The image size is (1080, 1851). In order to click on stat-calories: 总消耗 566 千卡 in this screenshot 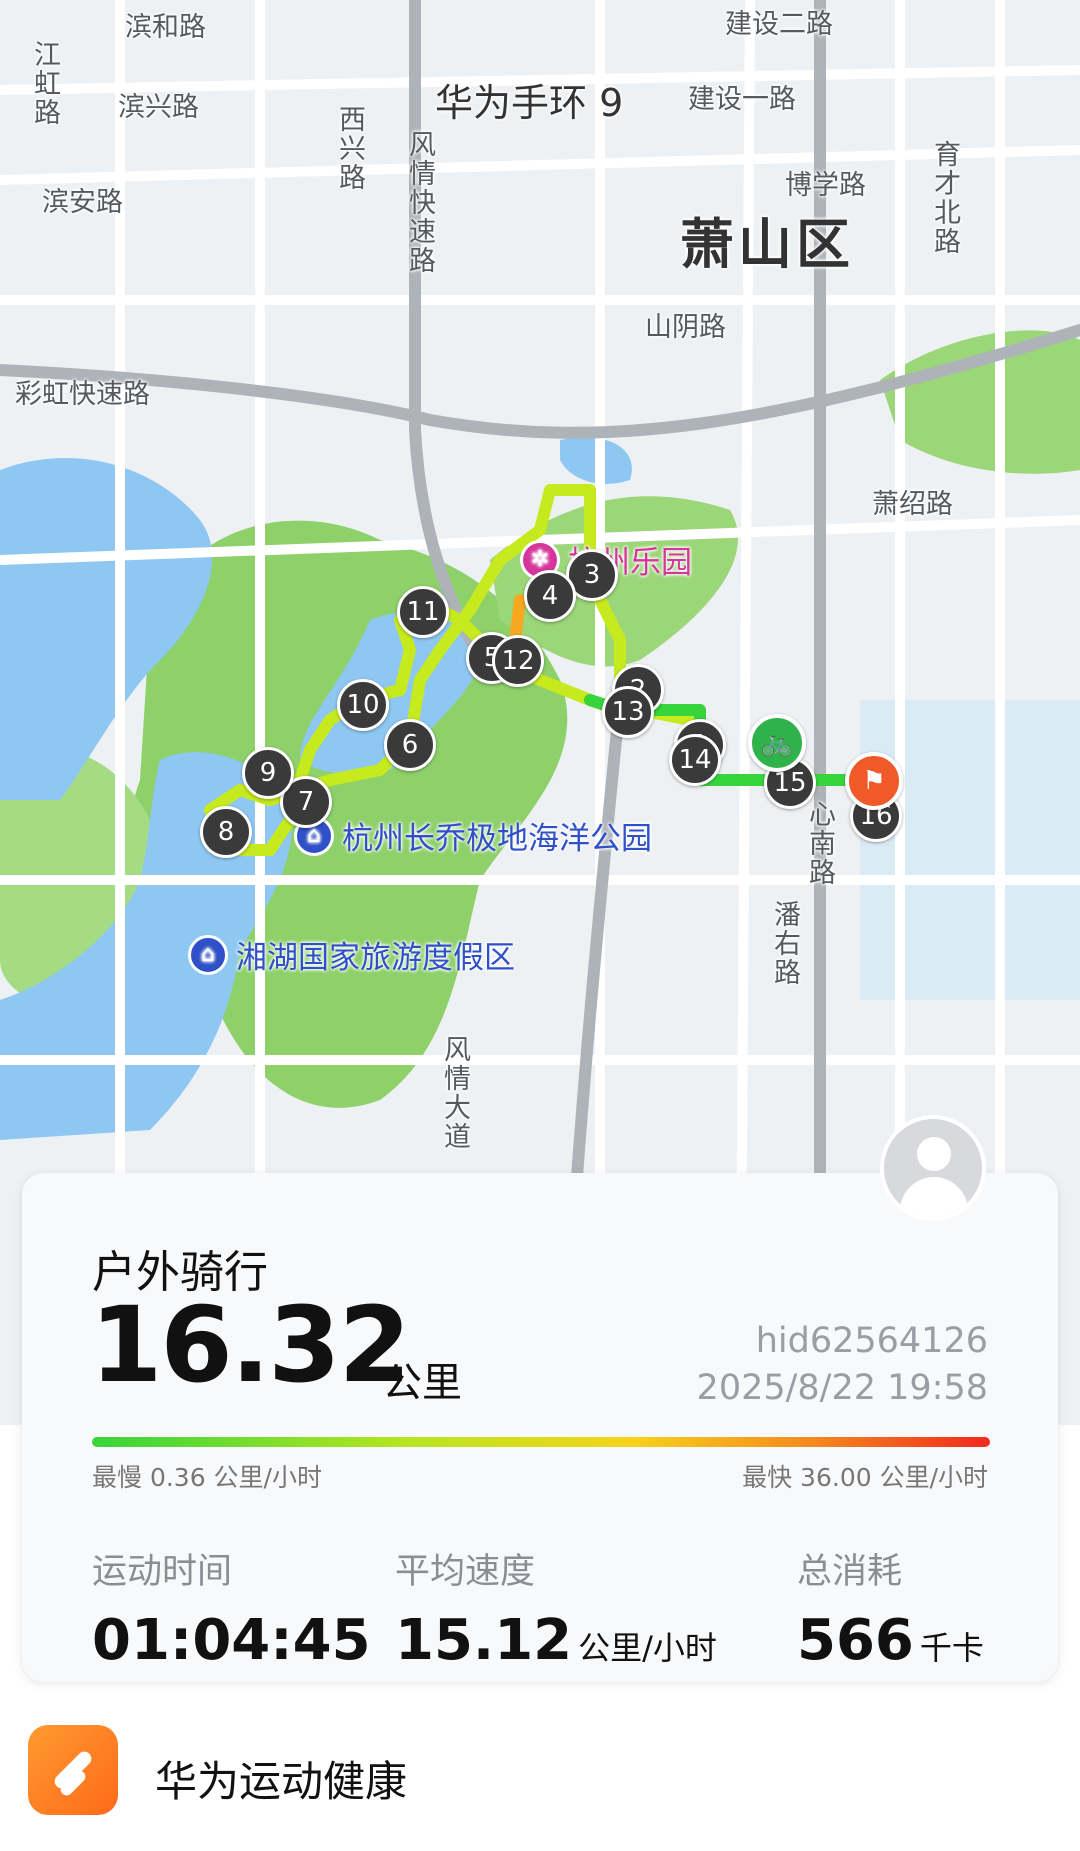, I will do `click(890, 1608)`.